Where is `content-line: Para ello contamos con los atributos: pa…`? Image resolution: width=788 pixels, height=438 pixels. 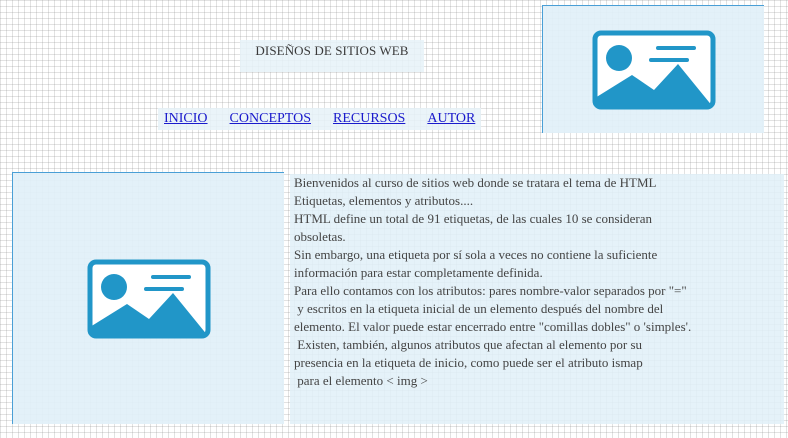 content-line: Para ello contamos con los atributos: pa… is located at coordinates (490, 290).